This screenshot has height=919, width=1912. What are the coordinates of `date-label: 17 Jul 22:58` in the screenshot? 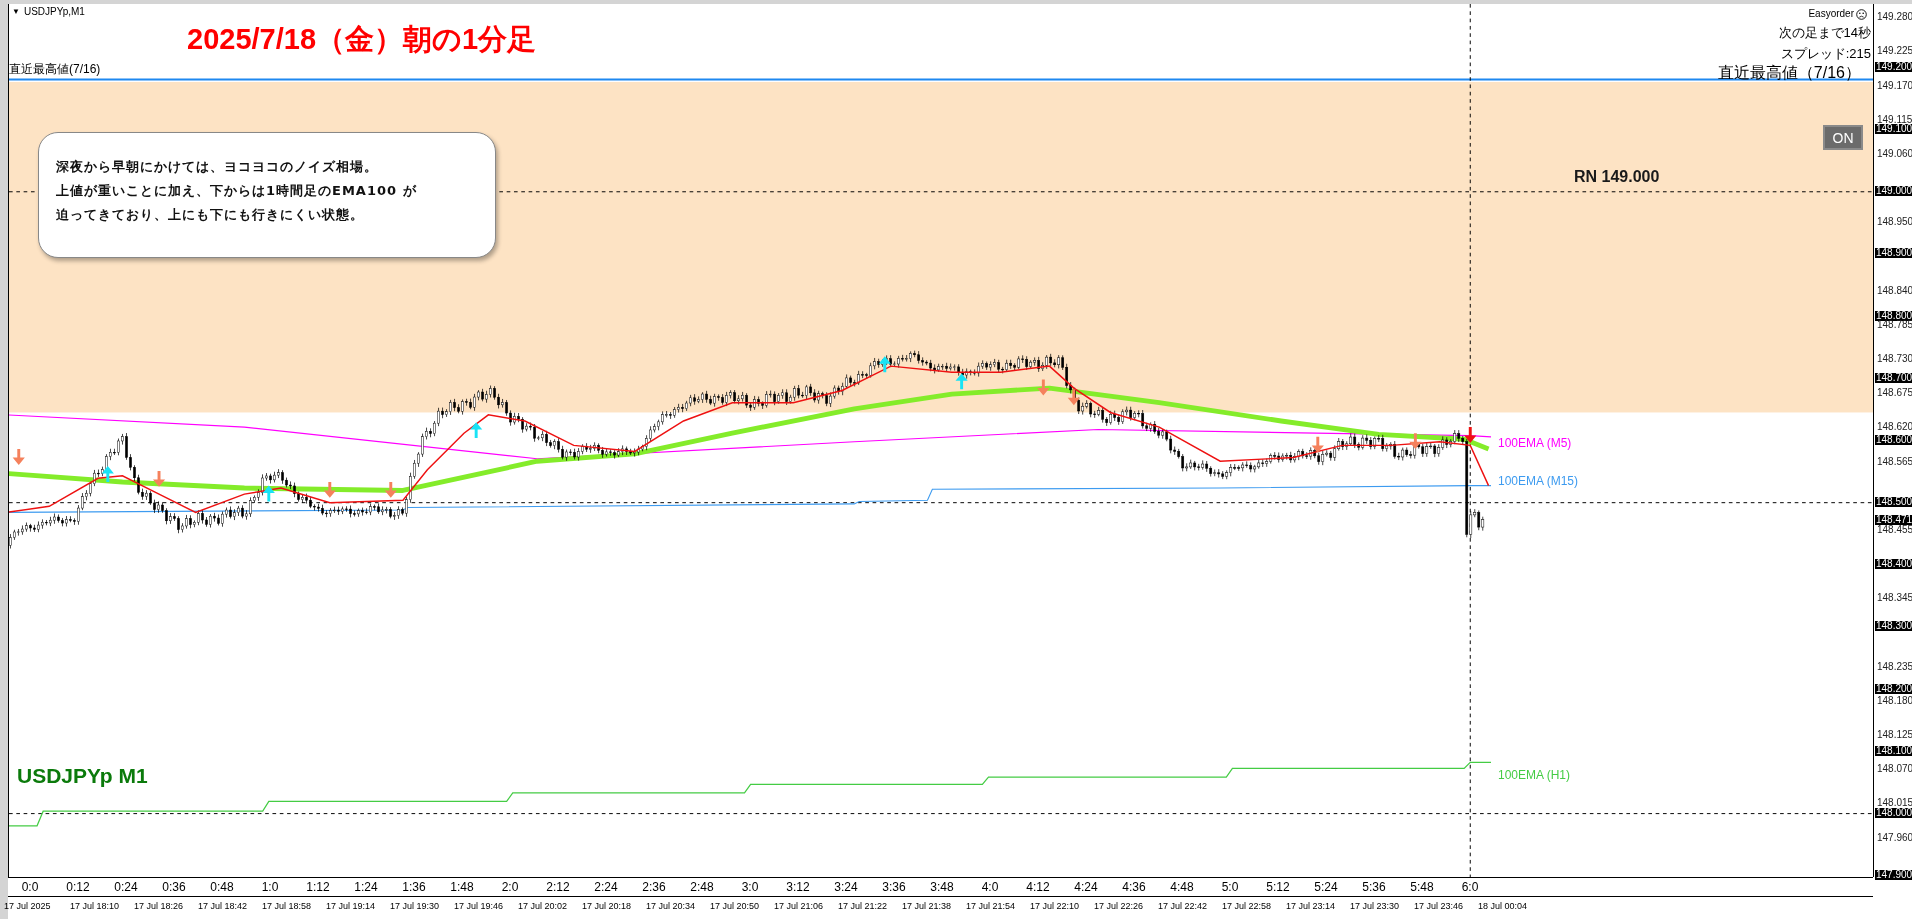 It's located at (1247, 906).